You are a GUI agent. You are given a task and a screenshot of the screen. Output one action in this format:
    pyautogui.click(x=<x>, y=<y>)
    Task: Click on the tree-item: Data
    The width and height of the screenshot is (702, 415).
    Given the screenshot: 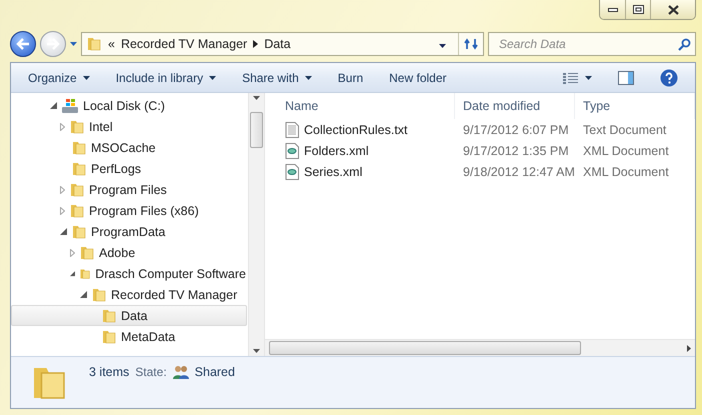 What is the action you would take?
    pyautogui.click(x=129, y=315)
    